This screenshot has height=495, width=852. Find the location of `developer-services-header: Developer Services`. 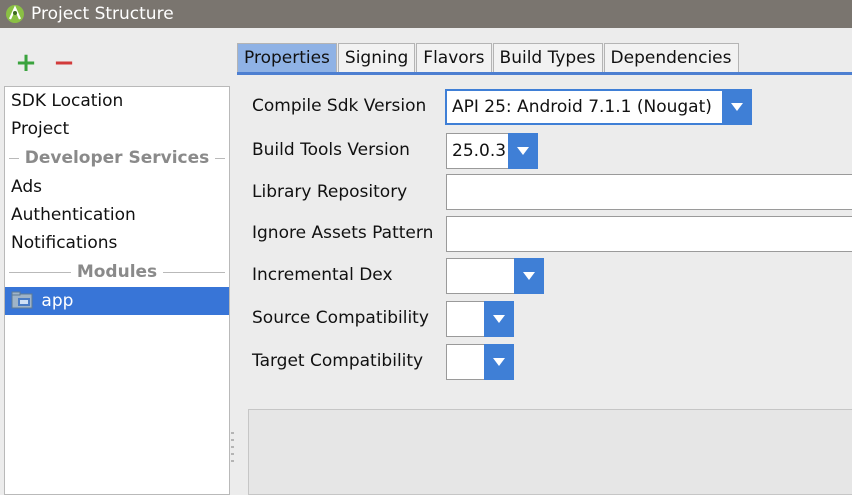

developer-services-header: Developer Services is located at coordinates (117, 158).